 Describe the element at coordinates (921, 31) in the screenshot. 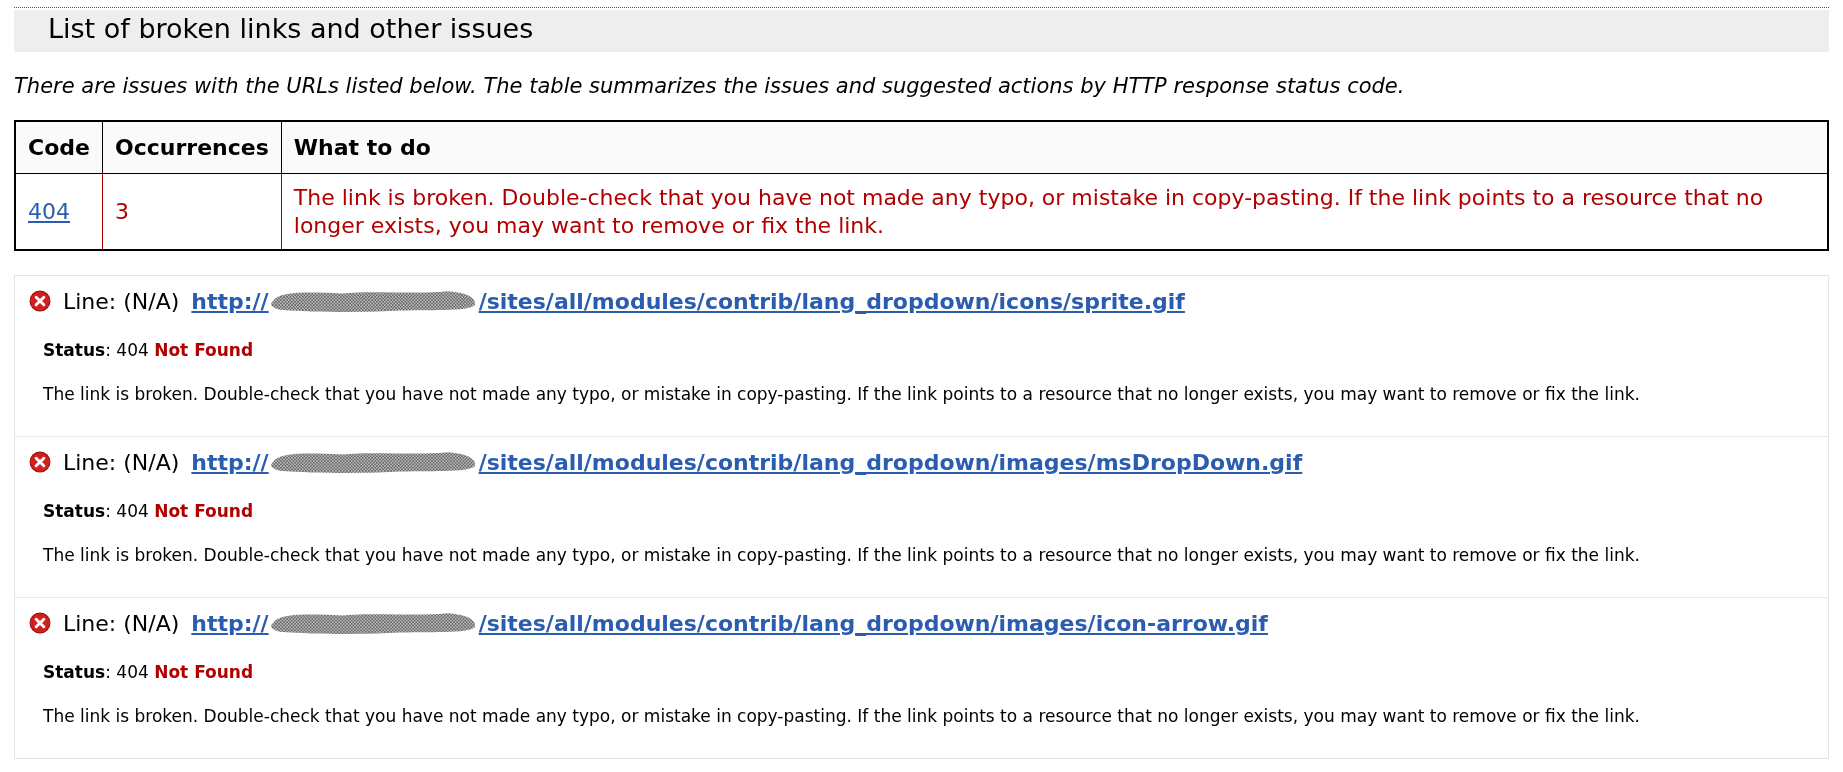

I see `section-heading: List of broken links and other issues` at that location.